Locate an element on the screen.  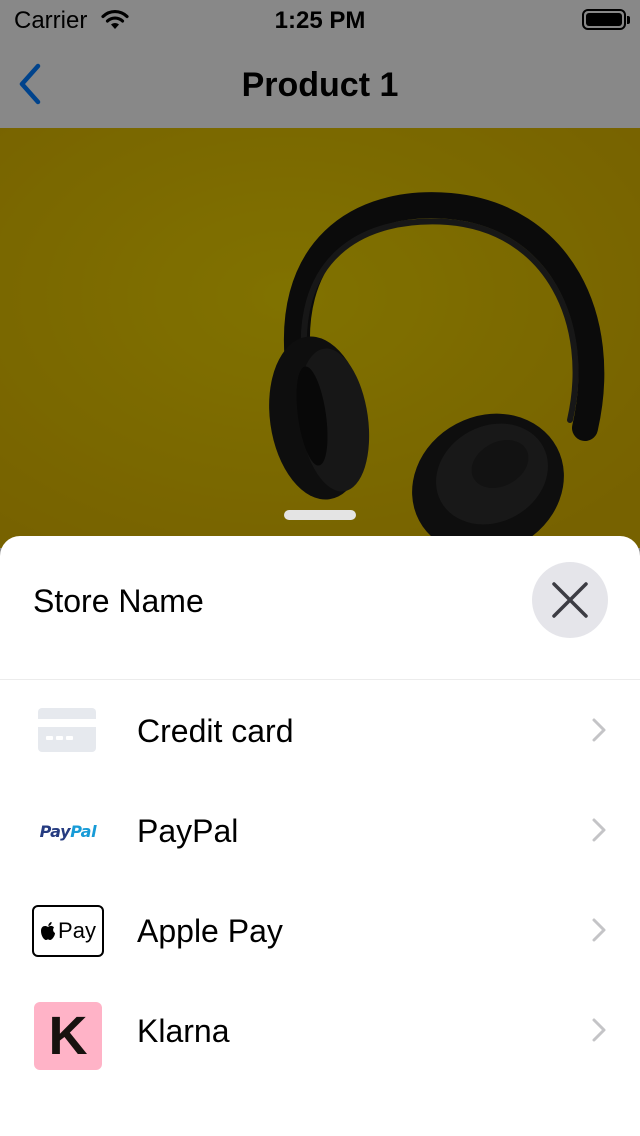
payment-method-paypal: Pay Pal PayPal is located at coordinates (320, 830).